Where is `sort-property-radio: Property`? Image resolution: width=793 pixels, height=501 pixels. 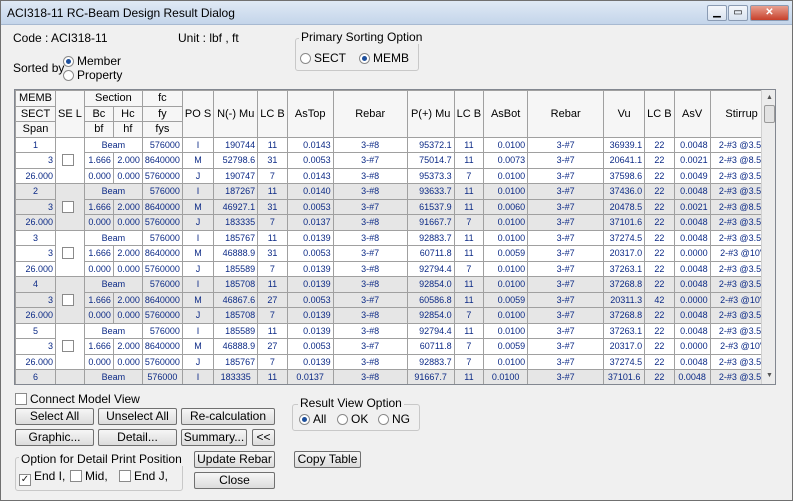 sort-property-radio: Property is located at coordinates (92, 75).